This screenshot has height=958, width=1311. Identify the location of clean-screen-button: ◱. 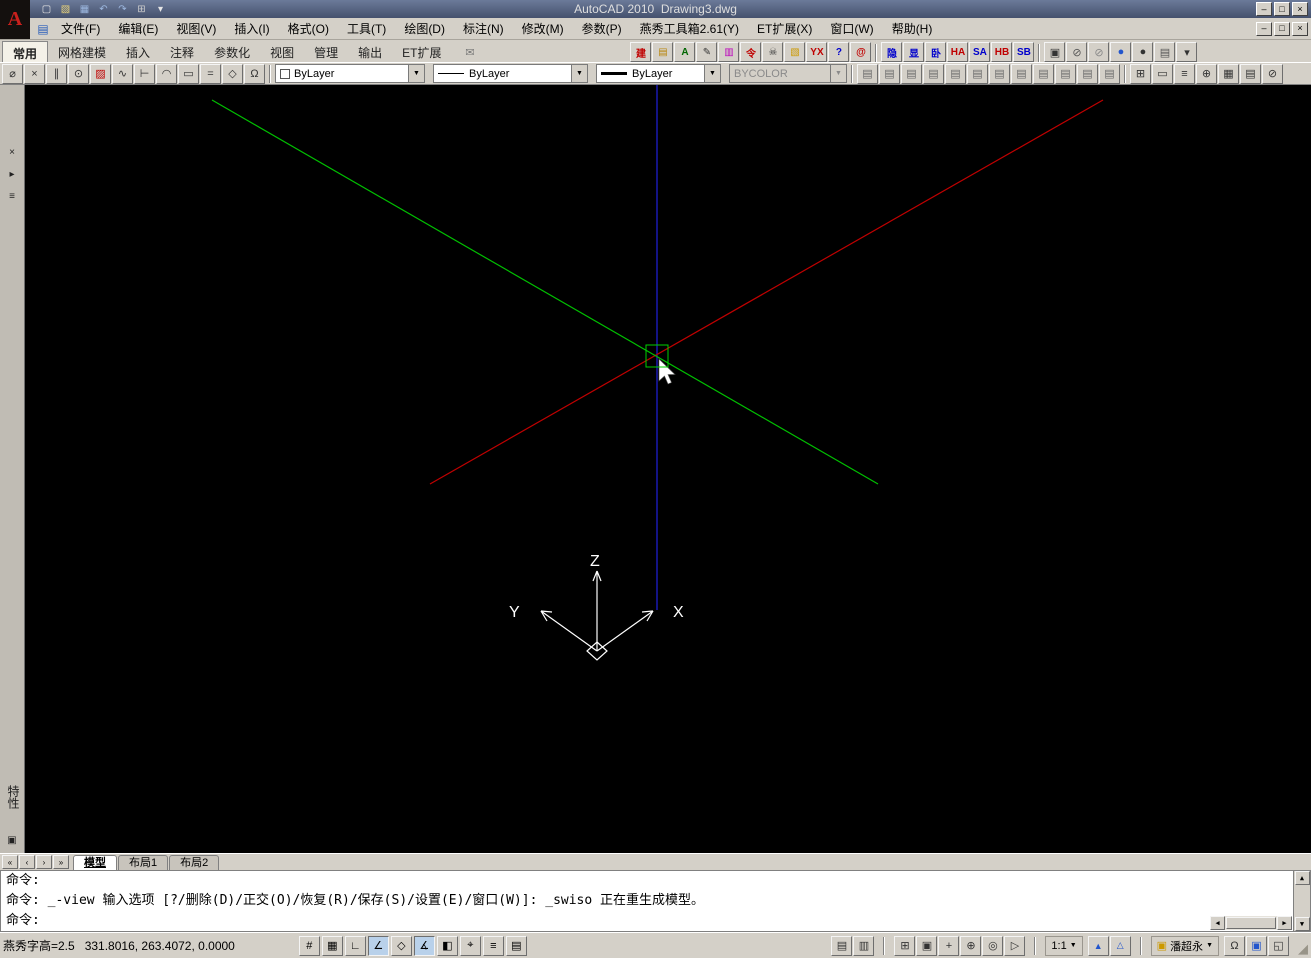
(1278, 945).